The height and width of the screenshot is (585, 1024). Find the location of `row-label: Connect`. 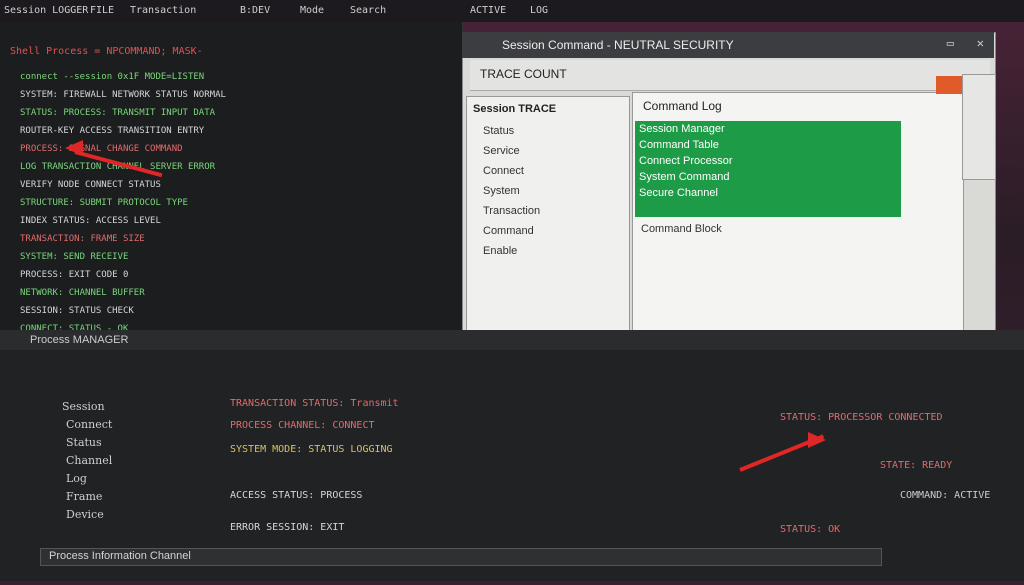

row-label: Connect is located at coordinates (89, 424).